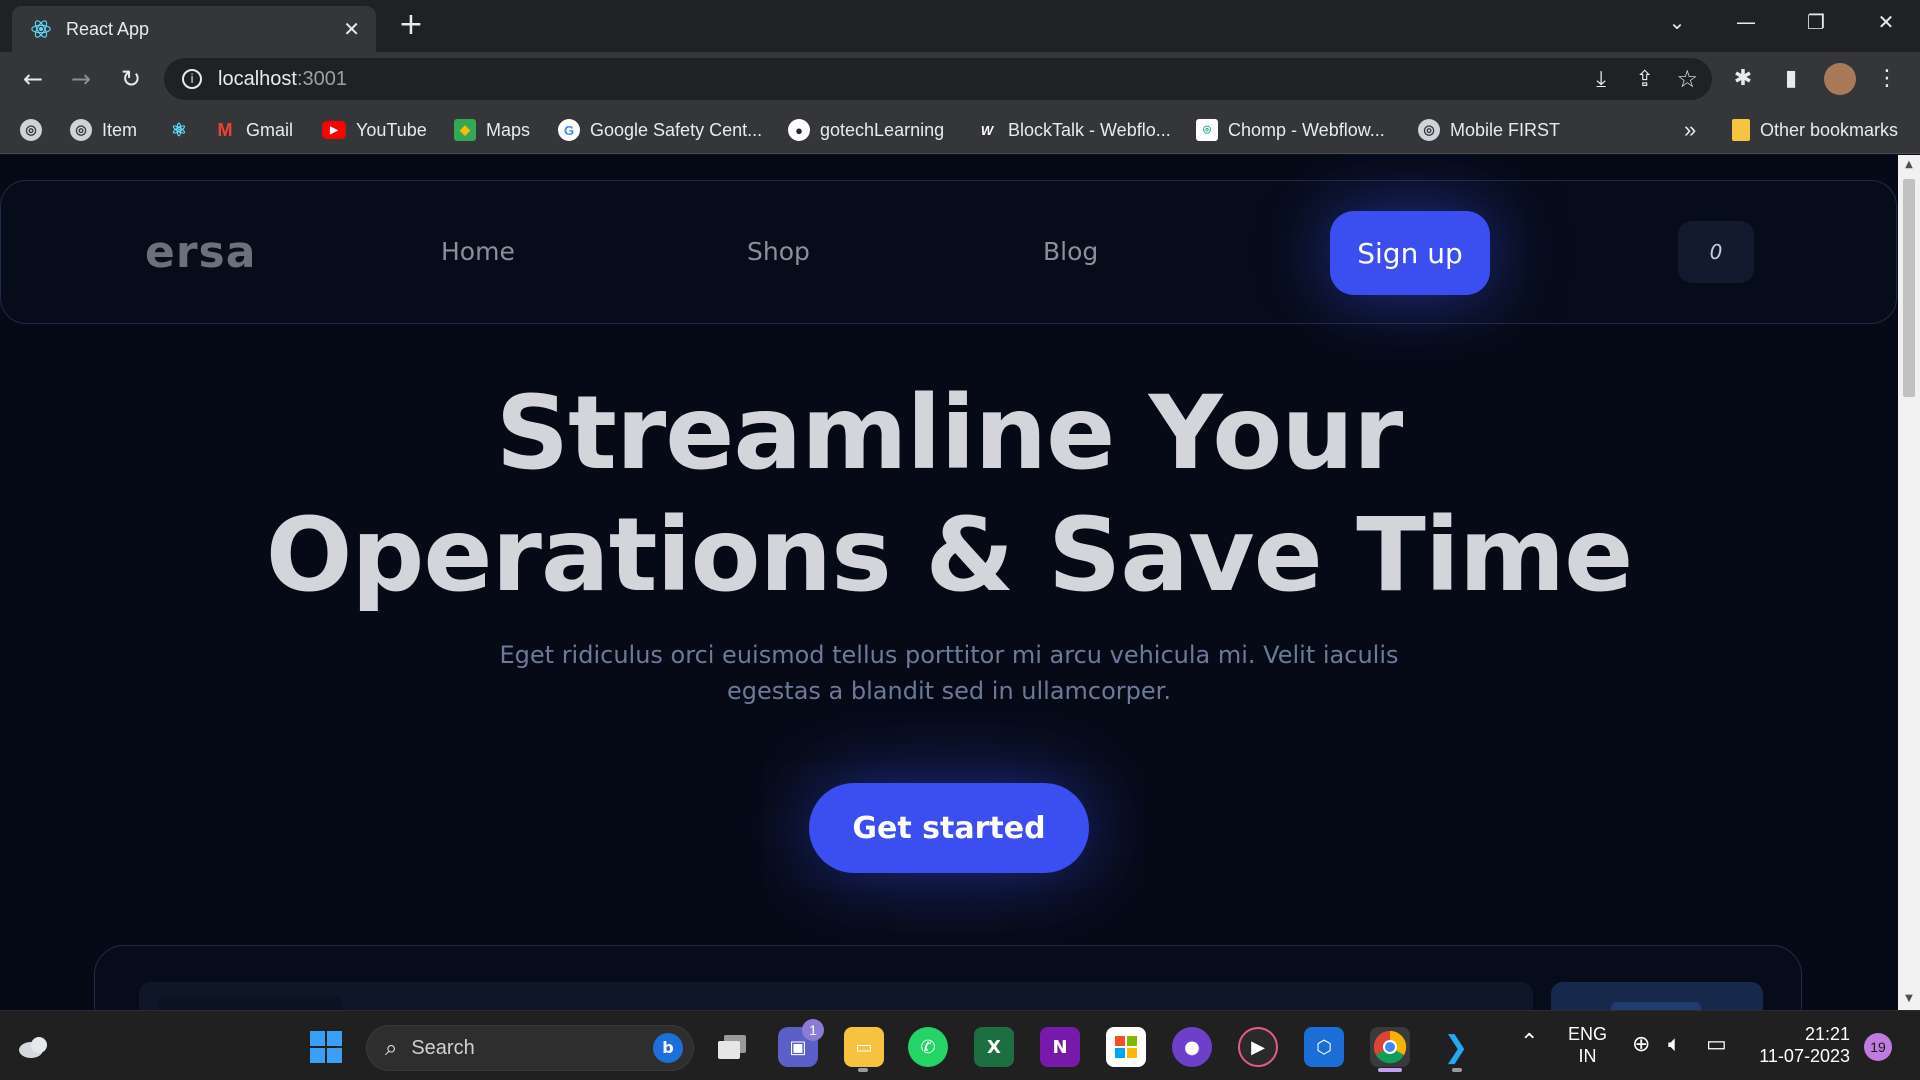  What do you see at coordinates (569, 130) in the screenshot?
I see `google-icon: G` at bounding box center [569, 130].